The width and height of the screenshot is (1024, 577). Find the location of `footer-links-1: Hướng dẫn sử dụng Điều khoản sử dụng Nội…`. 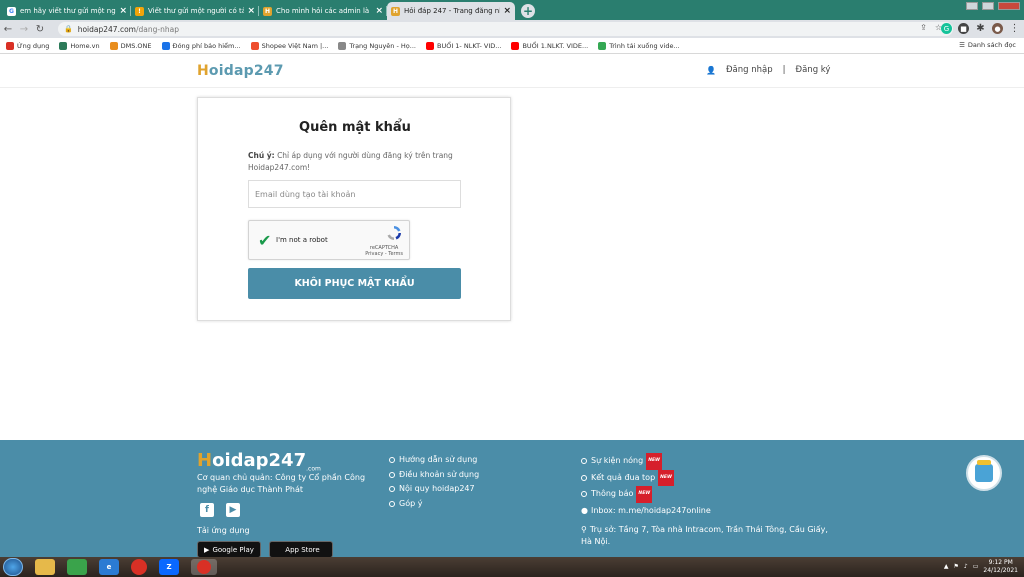

footer-links-1: Hướng dẫn sử dụng Điều khoản sử dụng Nội… is located at coordinates (434, 482).